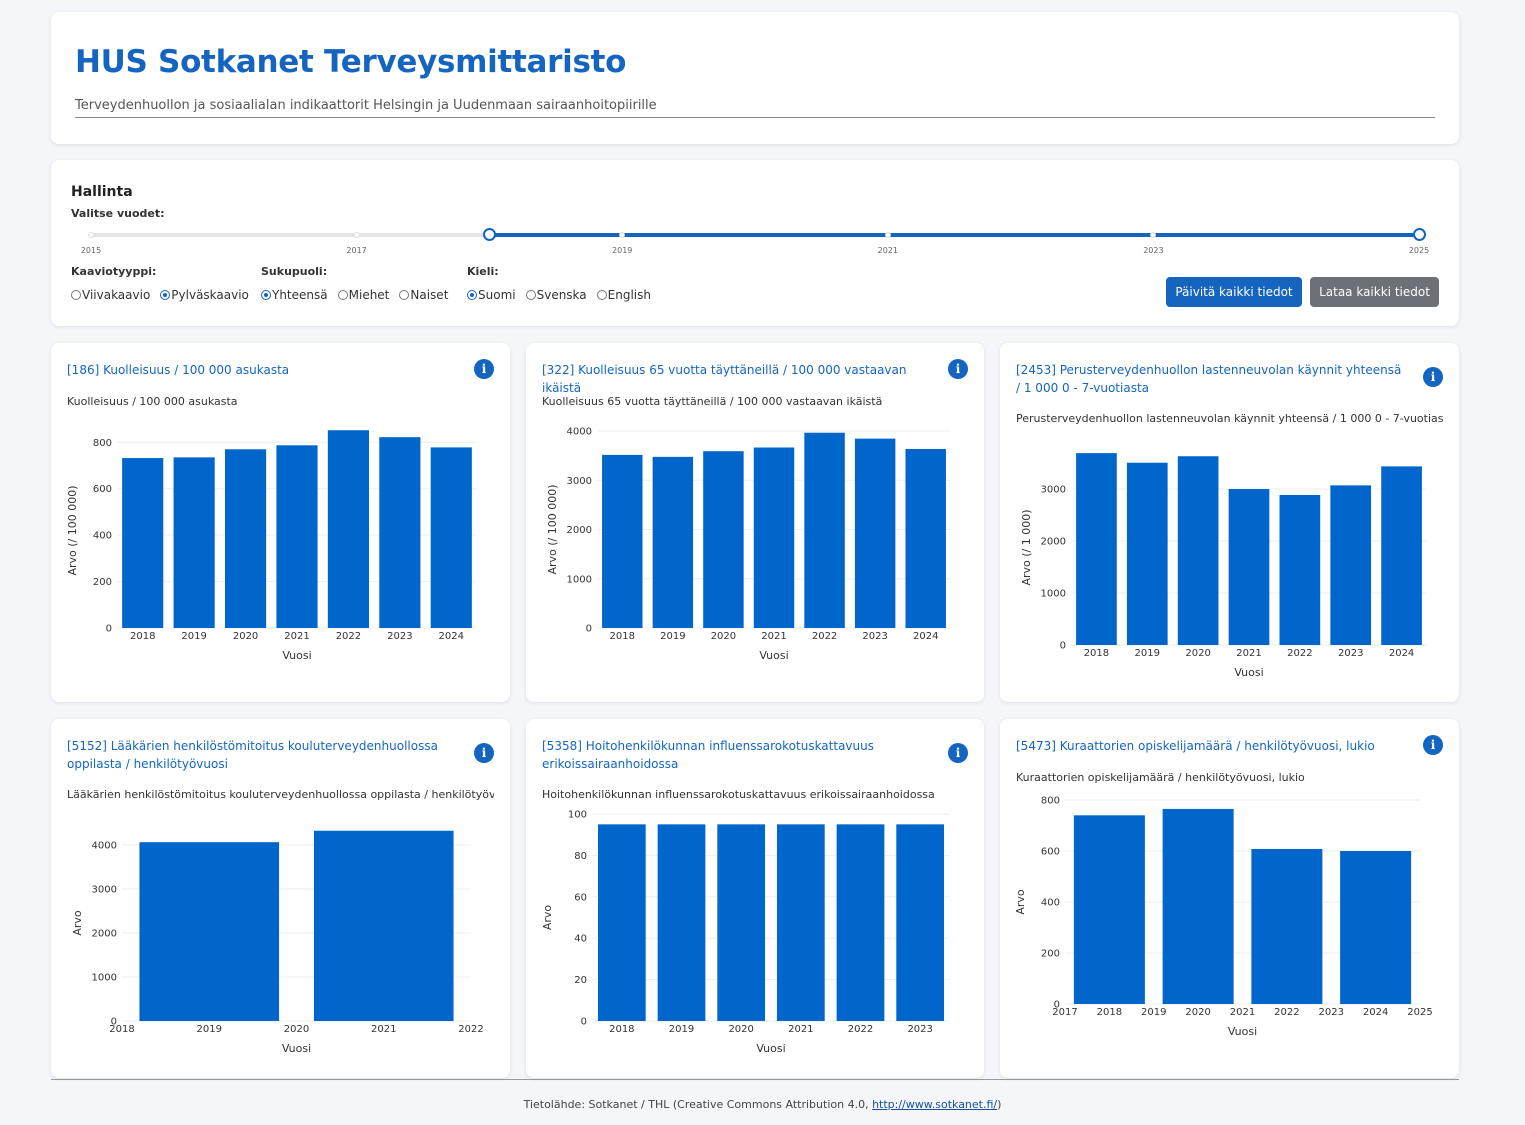 The width and height of the screenshot is (1525, 1125). What do you see at coordinates (423, 295) in the screenshot?
I see `radio-gender-2: Naiset` at bounding box center [423, 295].